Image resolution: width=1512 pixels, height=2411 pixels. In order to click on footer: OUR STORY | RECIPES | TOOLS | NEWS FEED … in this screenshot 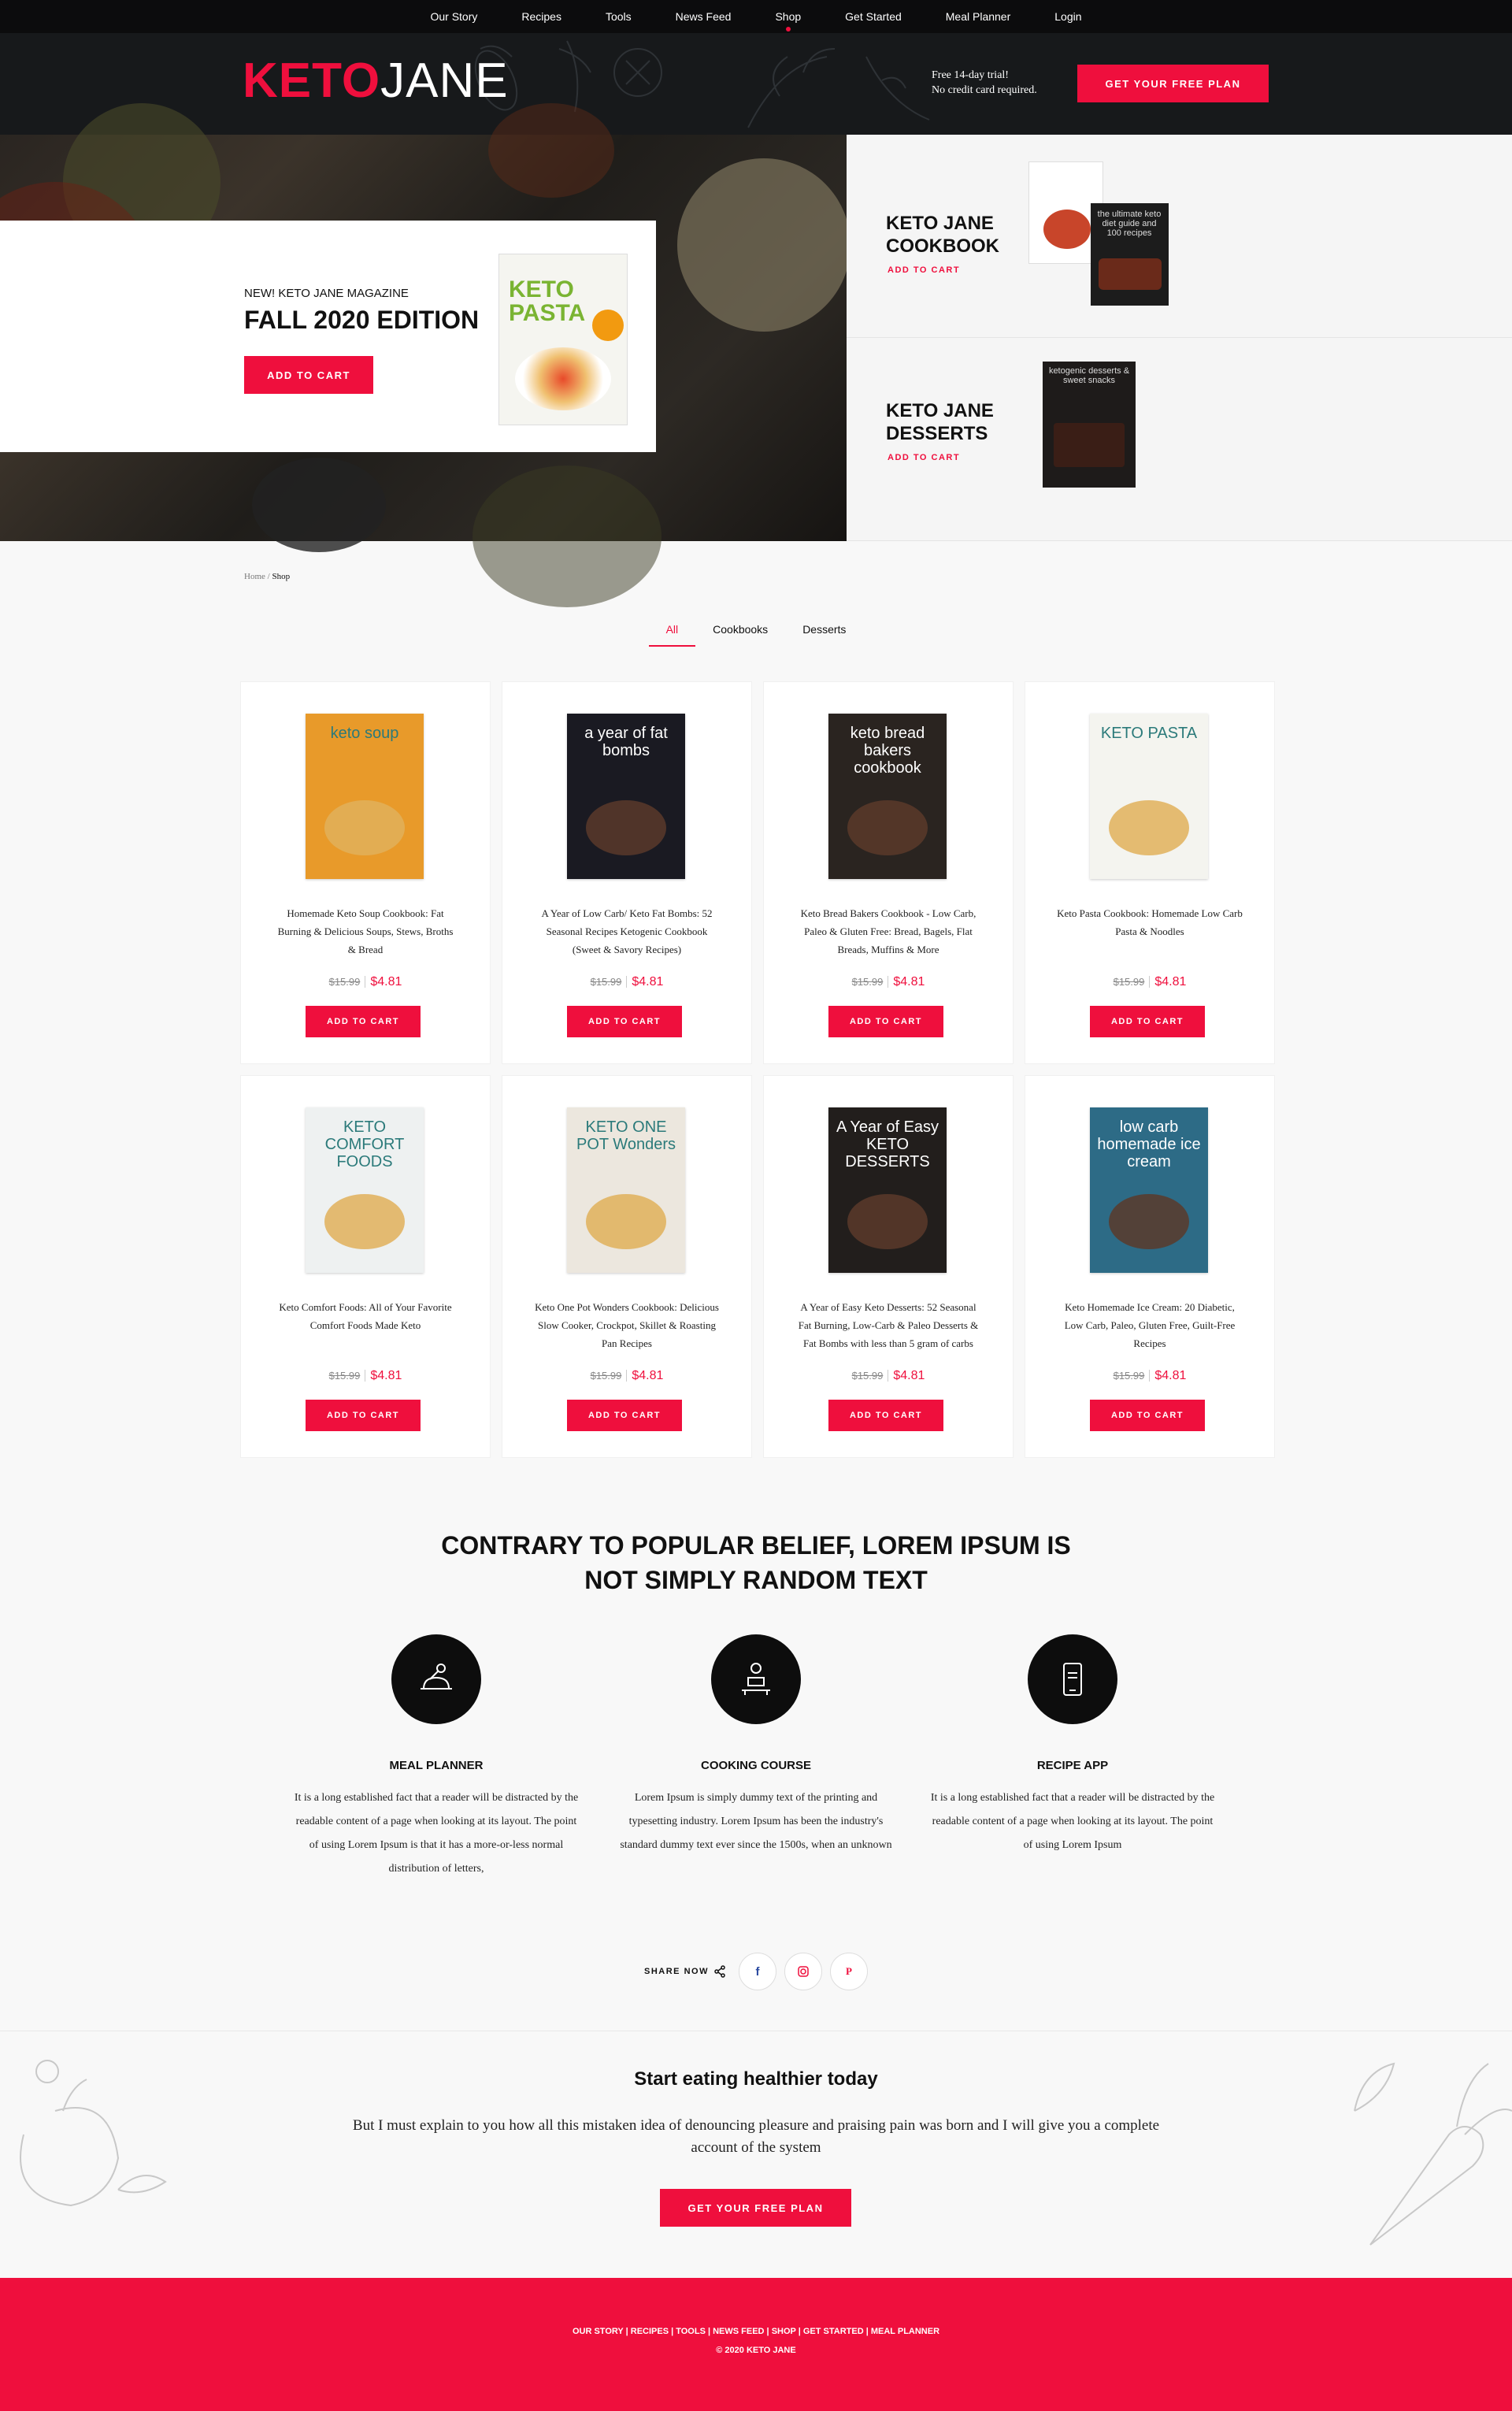, I will do `click(756, 2345)`.